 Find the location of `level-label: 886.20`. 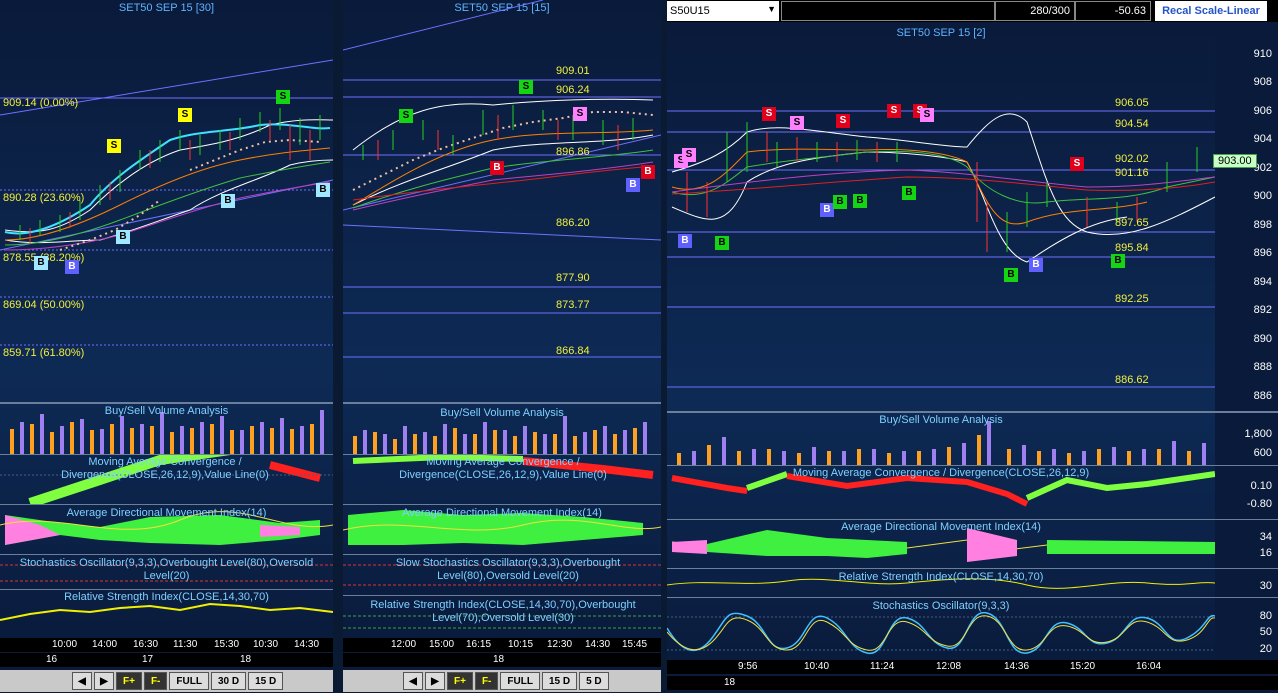

level-label: 886.20 is located at coordinates (573, 223).